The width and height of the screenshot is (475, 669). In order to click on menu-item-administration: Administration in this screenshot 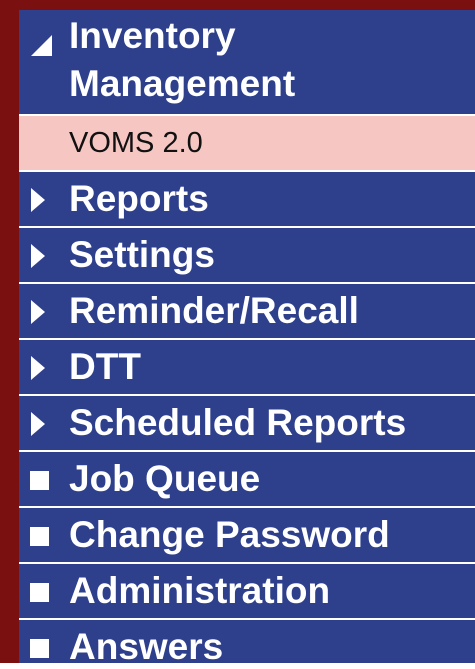, I will do `click(247, 591)`.